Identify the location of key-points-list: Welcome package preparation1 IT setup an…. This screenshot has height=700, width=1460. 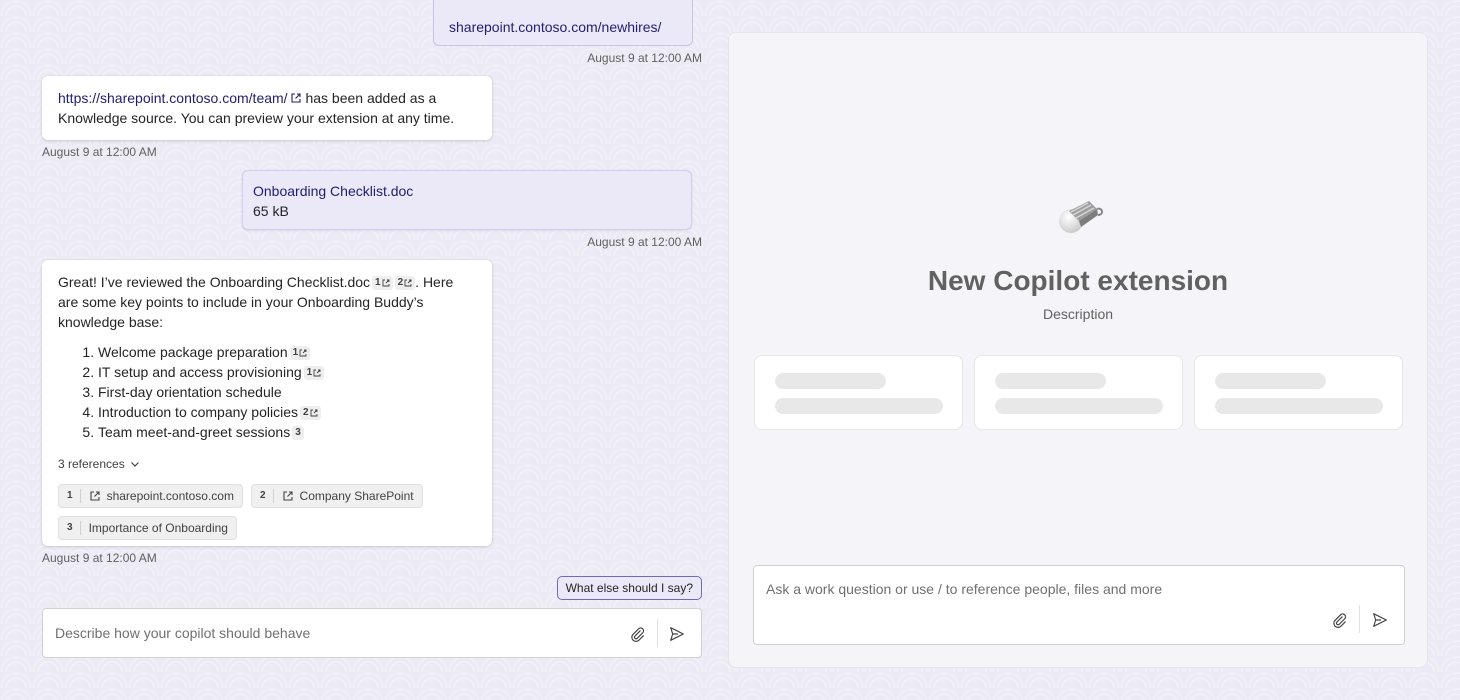
(287, 392).